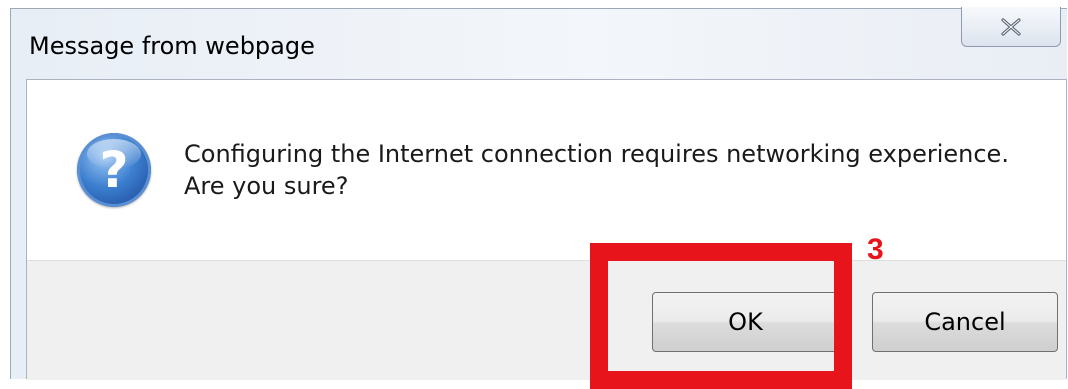 This screenshot has width=1068, height=389. I want to click on close-button, so click(1011, 27).